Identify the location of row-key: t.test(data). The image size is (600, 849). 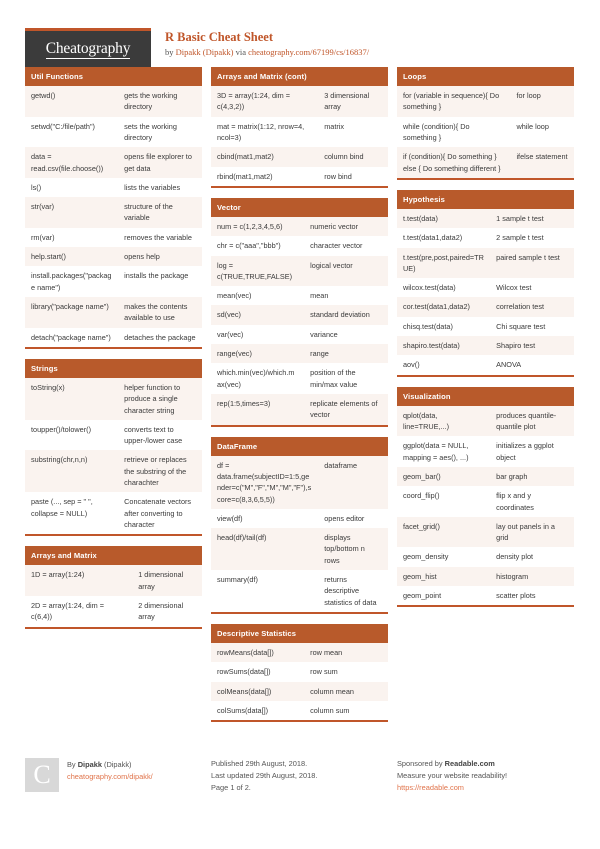
(420, 218).